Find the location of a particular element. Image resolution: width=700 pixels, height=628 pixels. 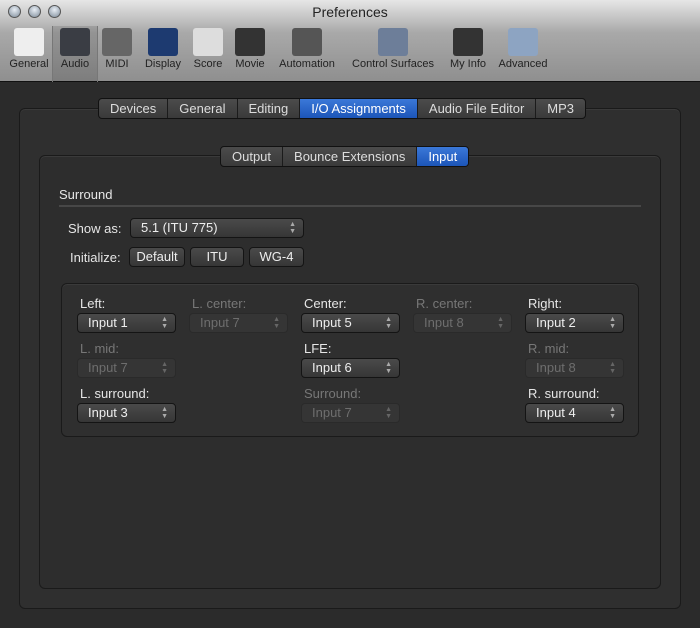

toolbar-label: General is located at coordinates (29, 64).